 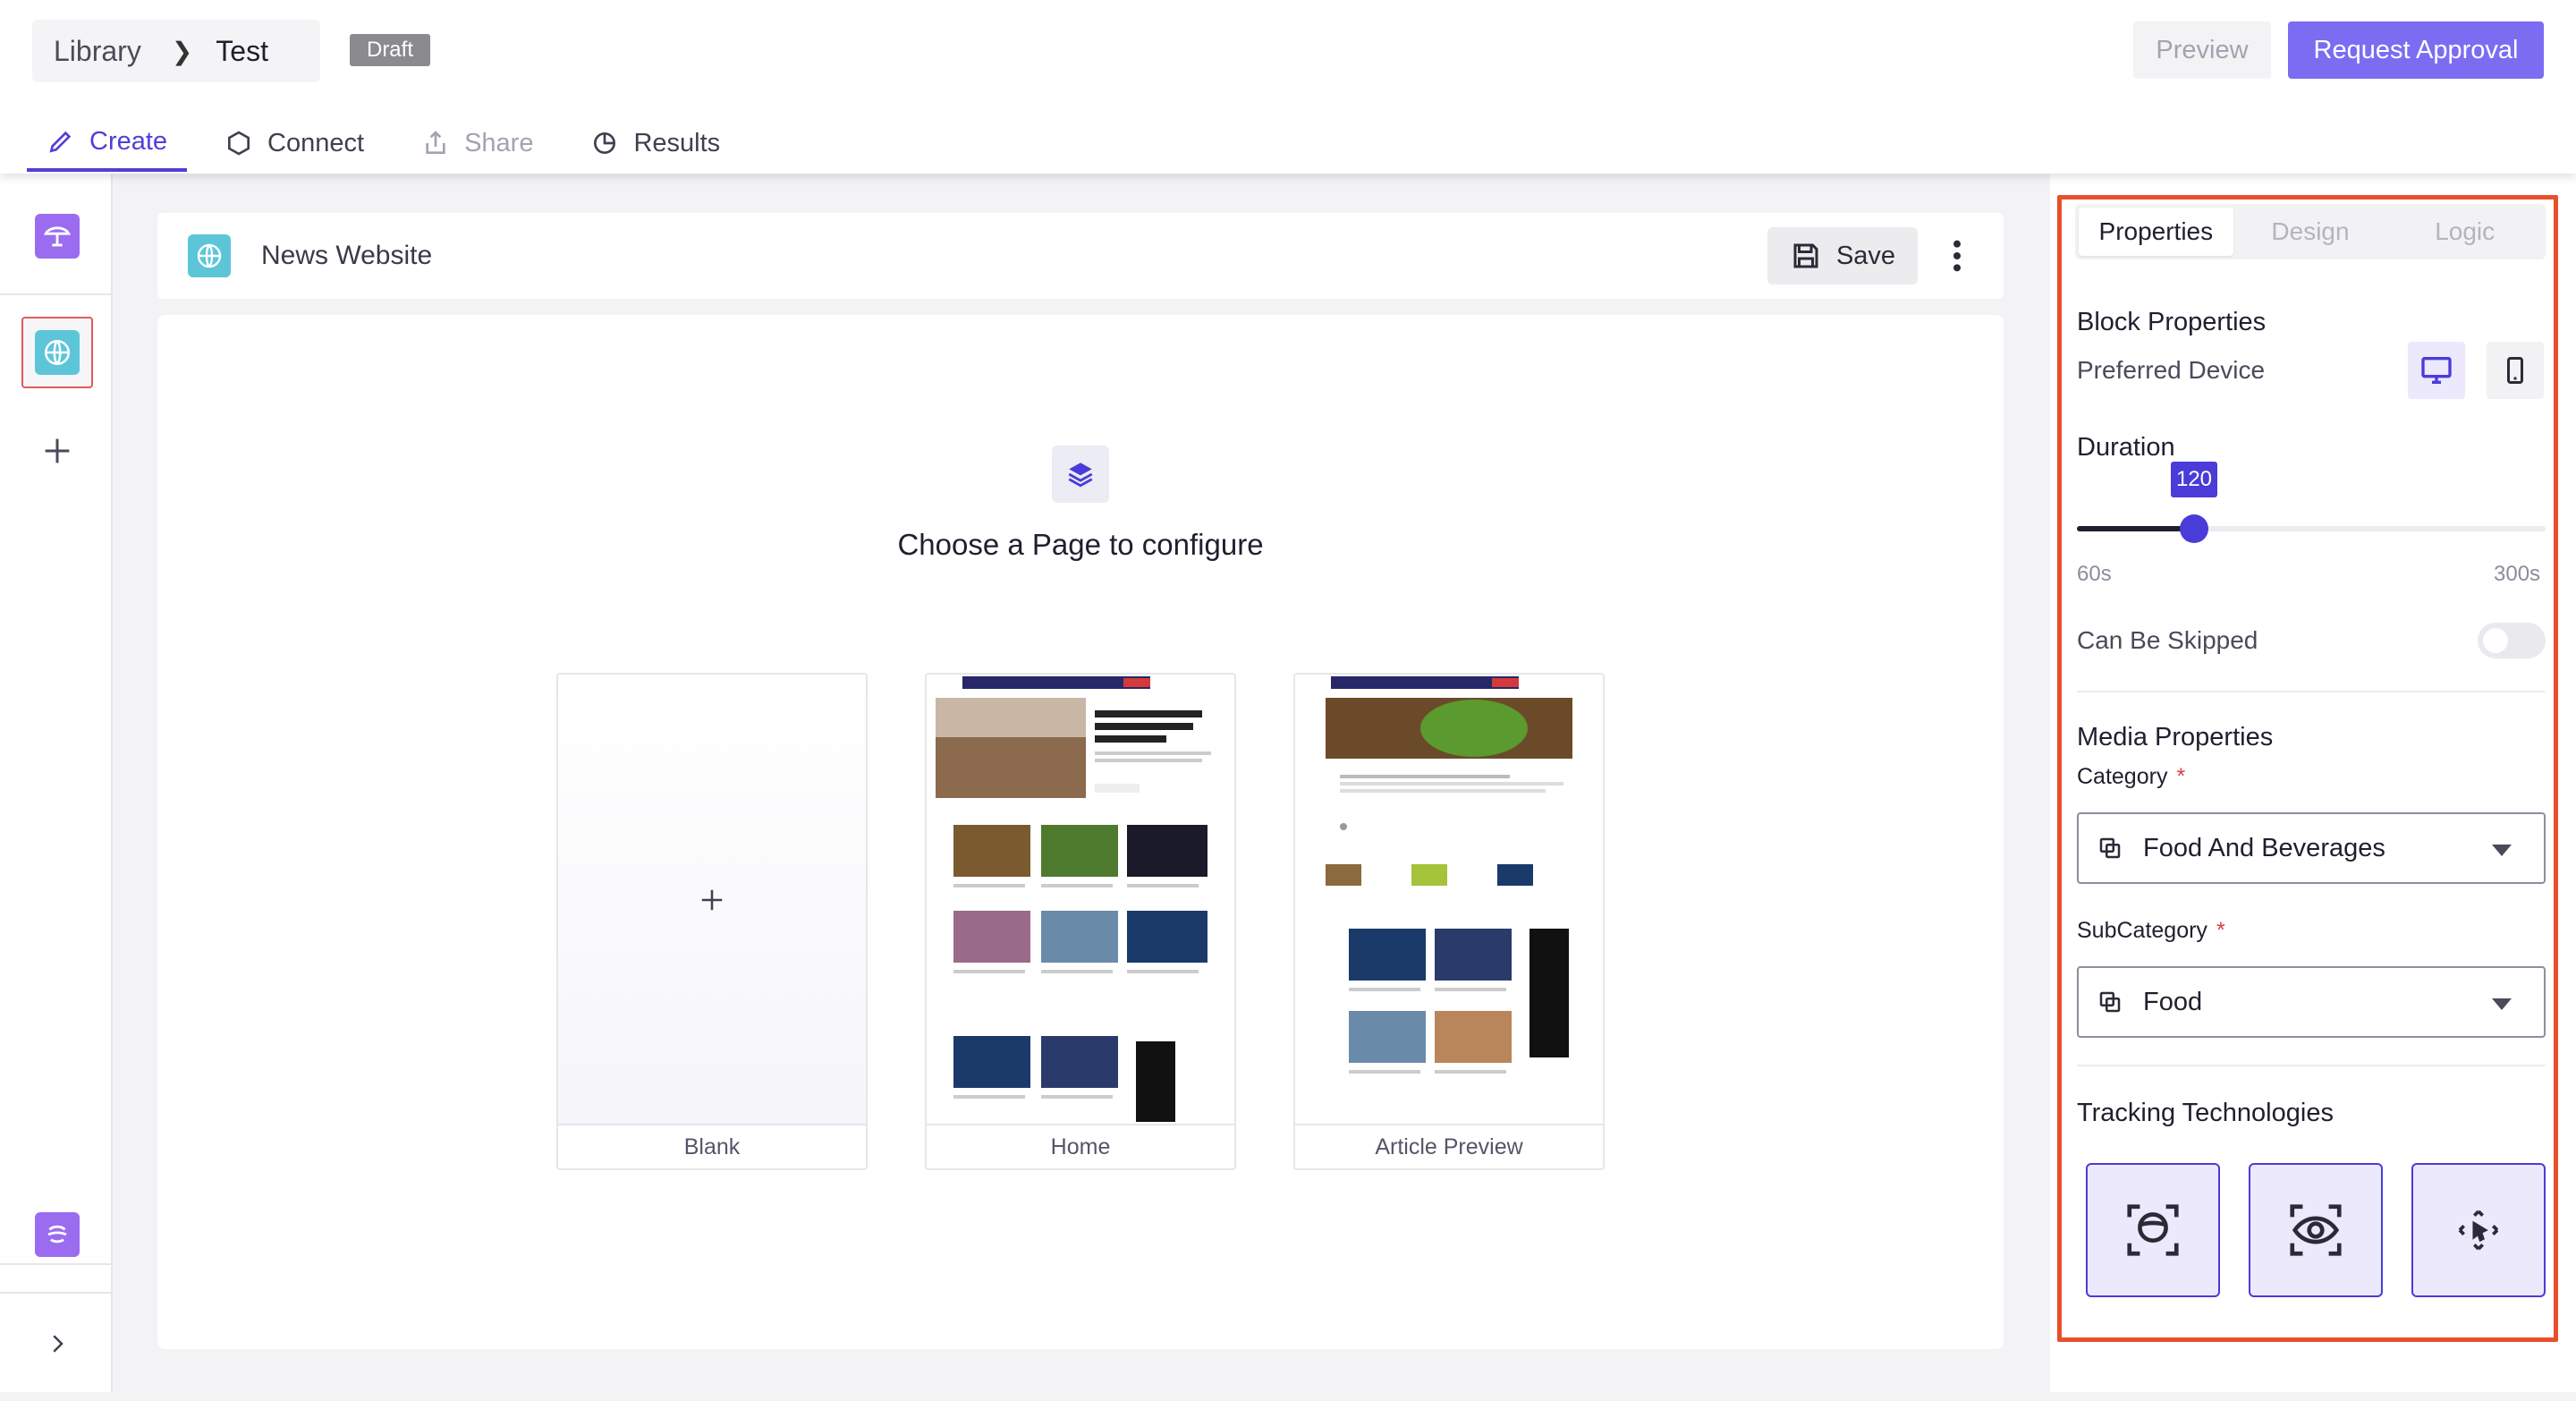 I want to click on template-card-article-preview: Article Preview, so click(x=1449, y=921).